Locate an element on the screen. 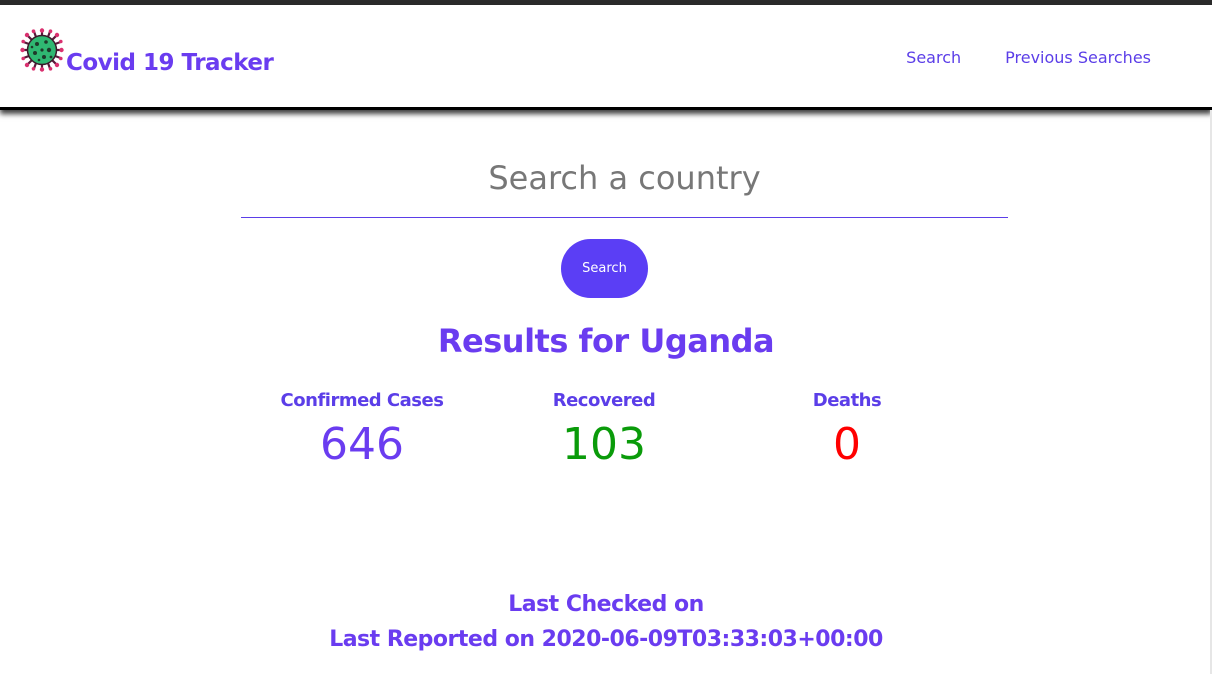 The height and width of the screenshot is (674, 1212). nav-link-previous-searches: Previous Searches is located at coordinates (1078, 57).